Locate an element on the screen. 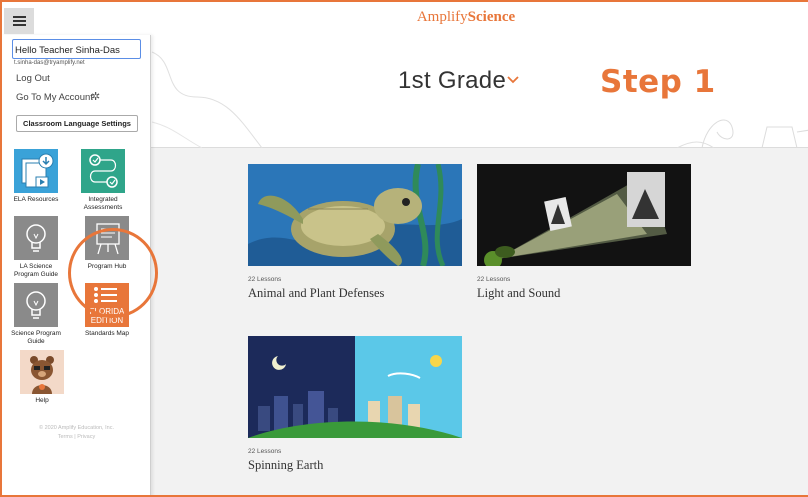 The width and height of the screenshot is (808, 497). log-out-link: Log Out is located at coordinates (33, 78).